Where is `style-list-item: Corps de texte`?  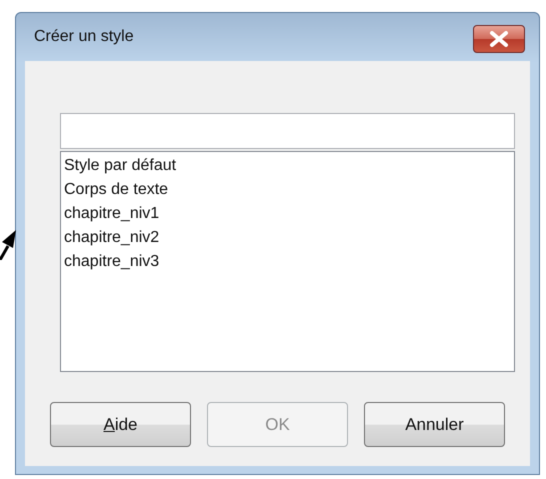 style-list-item: Corps de texte is located at coordinates (287, 190).